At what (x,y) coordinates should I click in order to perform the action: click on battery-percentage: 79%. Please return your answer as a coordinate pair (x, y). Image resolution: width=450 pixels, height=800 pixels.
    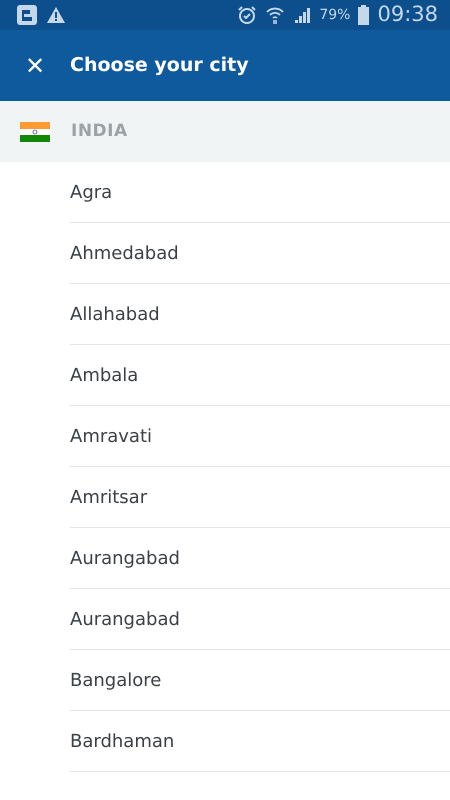
    Looking at the image, I should click on (334, 15).